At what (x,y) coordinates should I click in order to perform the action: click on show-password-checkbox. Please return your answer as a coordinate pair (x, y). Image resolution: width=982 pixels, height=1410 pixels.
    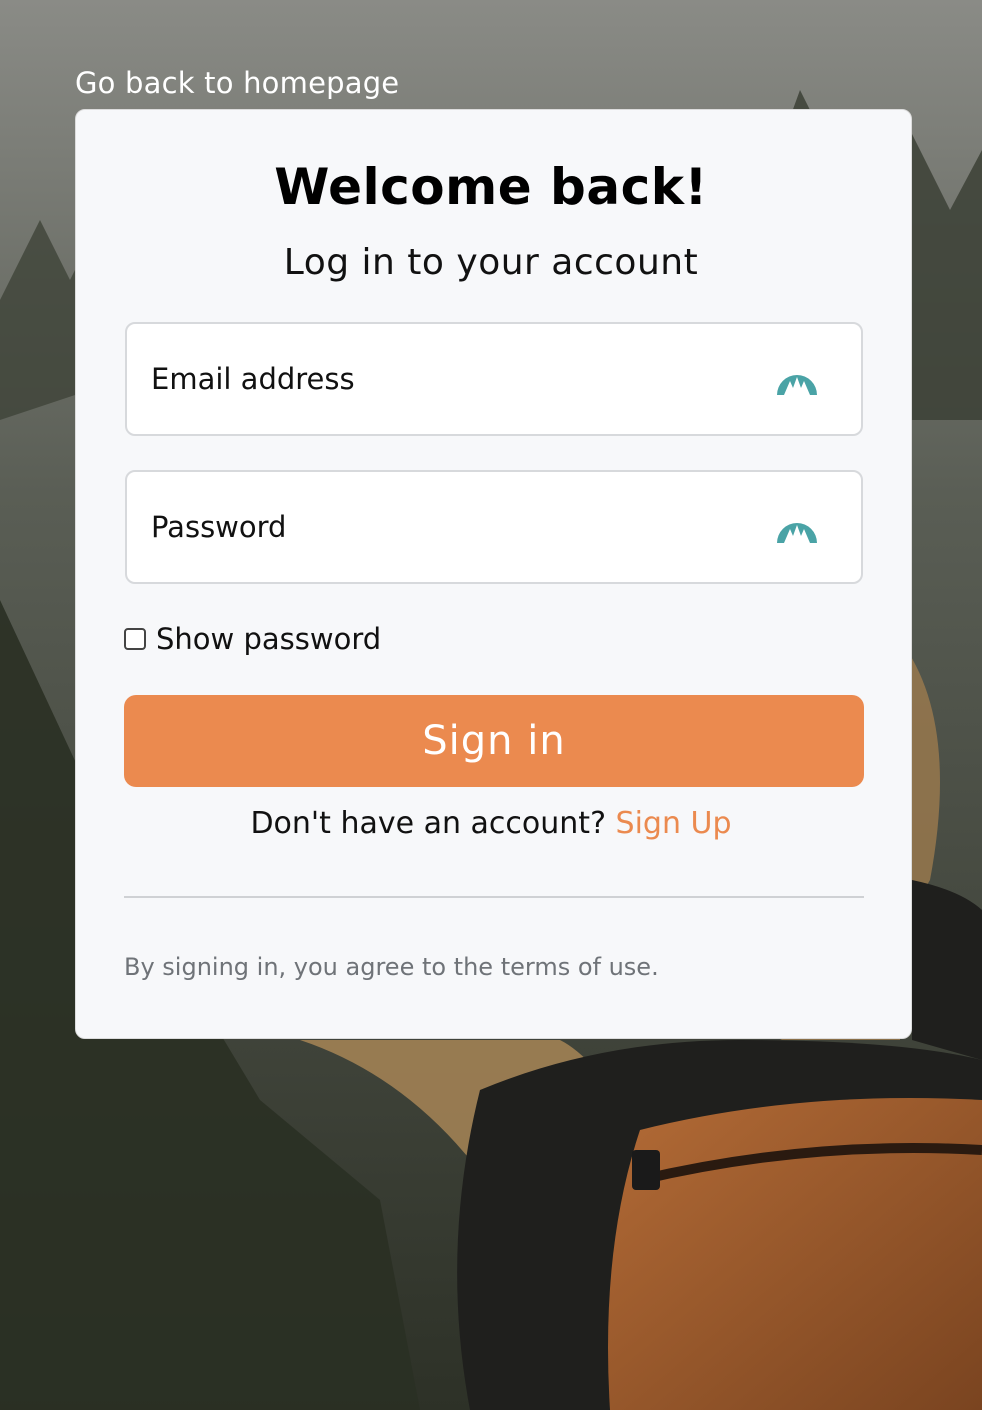
    Looking at the image, I should click on (135, 639).